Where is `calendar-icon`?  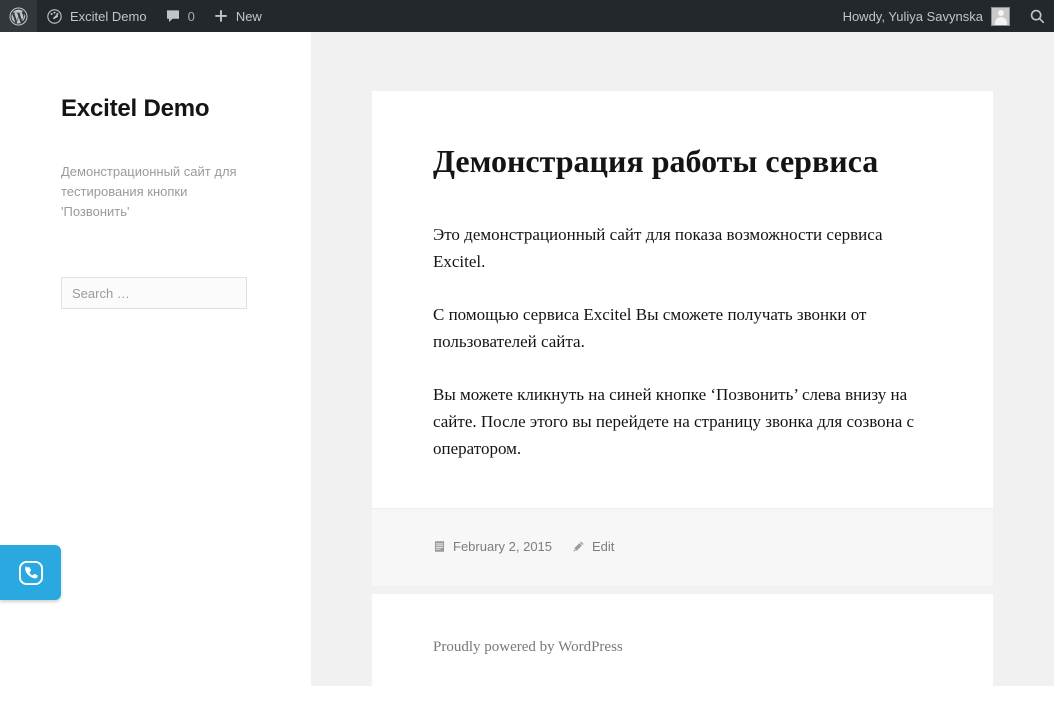
calendar-icon is located at coordinates (439, 546).